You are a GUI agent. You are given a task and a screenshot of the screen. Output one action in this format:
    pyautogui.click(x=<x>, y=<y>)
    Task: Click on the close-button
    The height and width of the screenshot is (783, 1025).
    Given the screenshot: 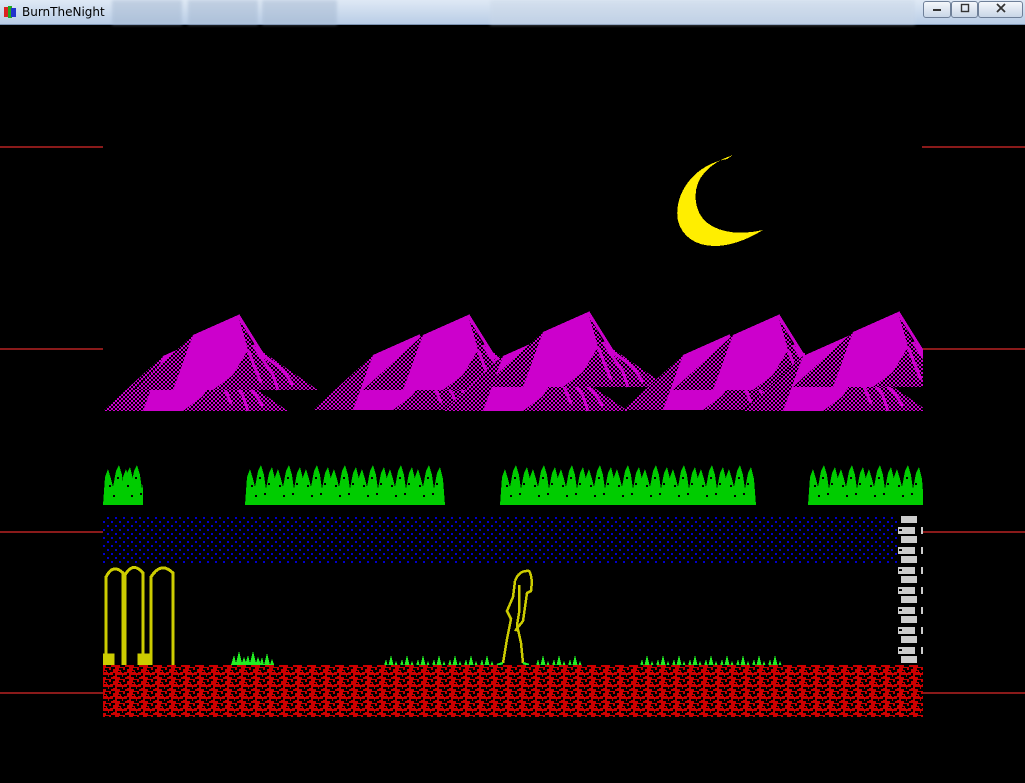 What is the action you would take?
    pyautogui.click(x=1000, y=9)
    